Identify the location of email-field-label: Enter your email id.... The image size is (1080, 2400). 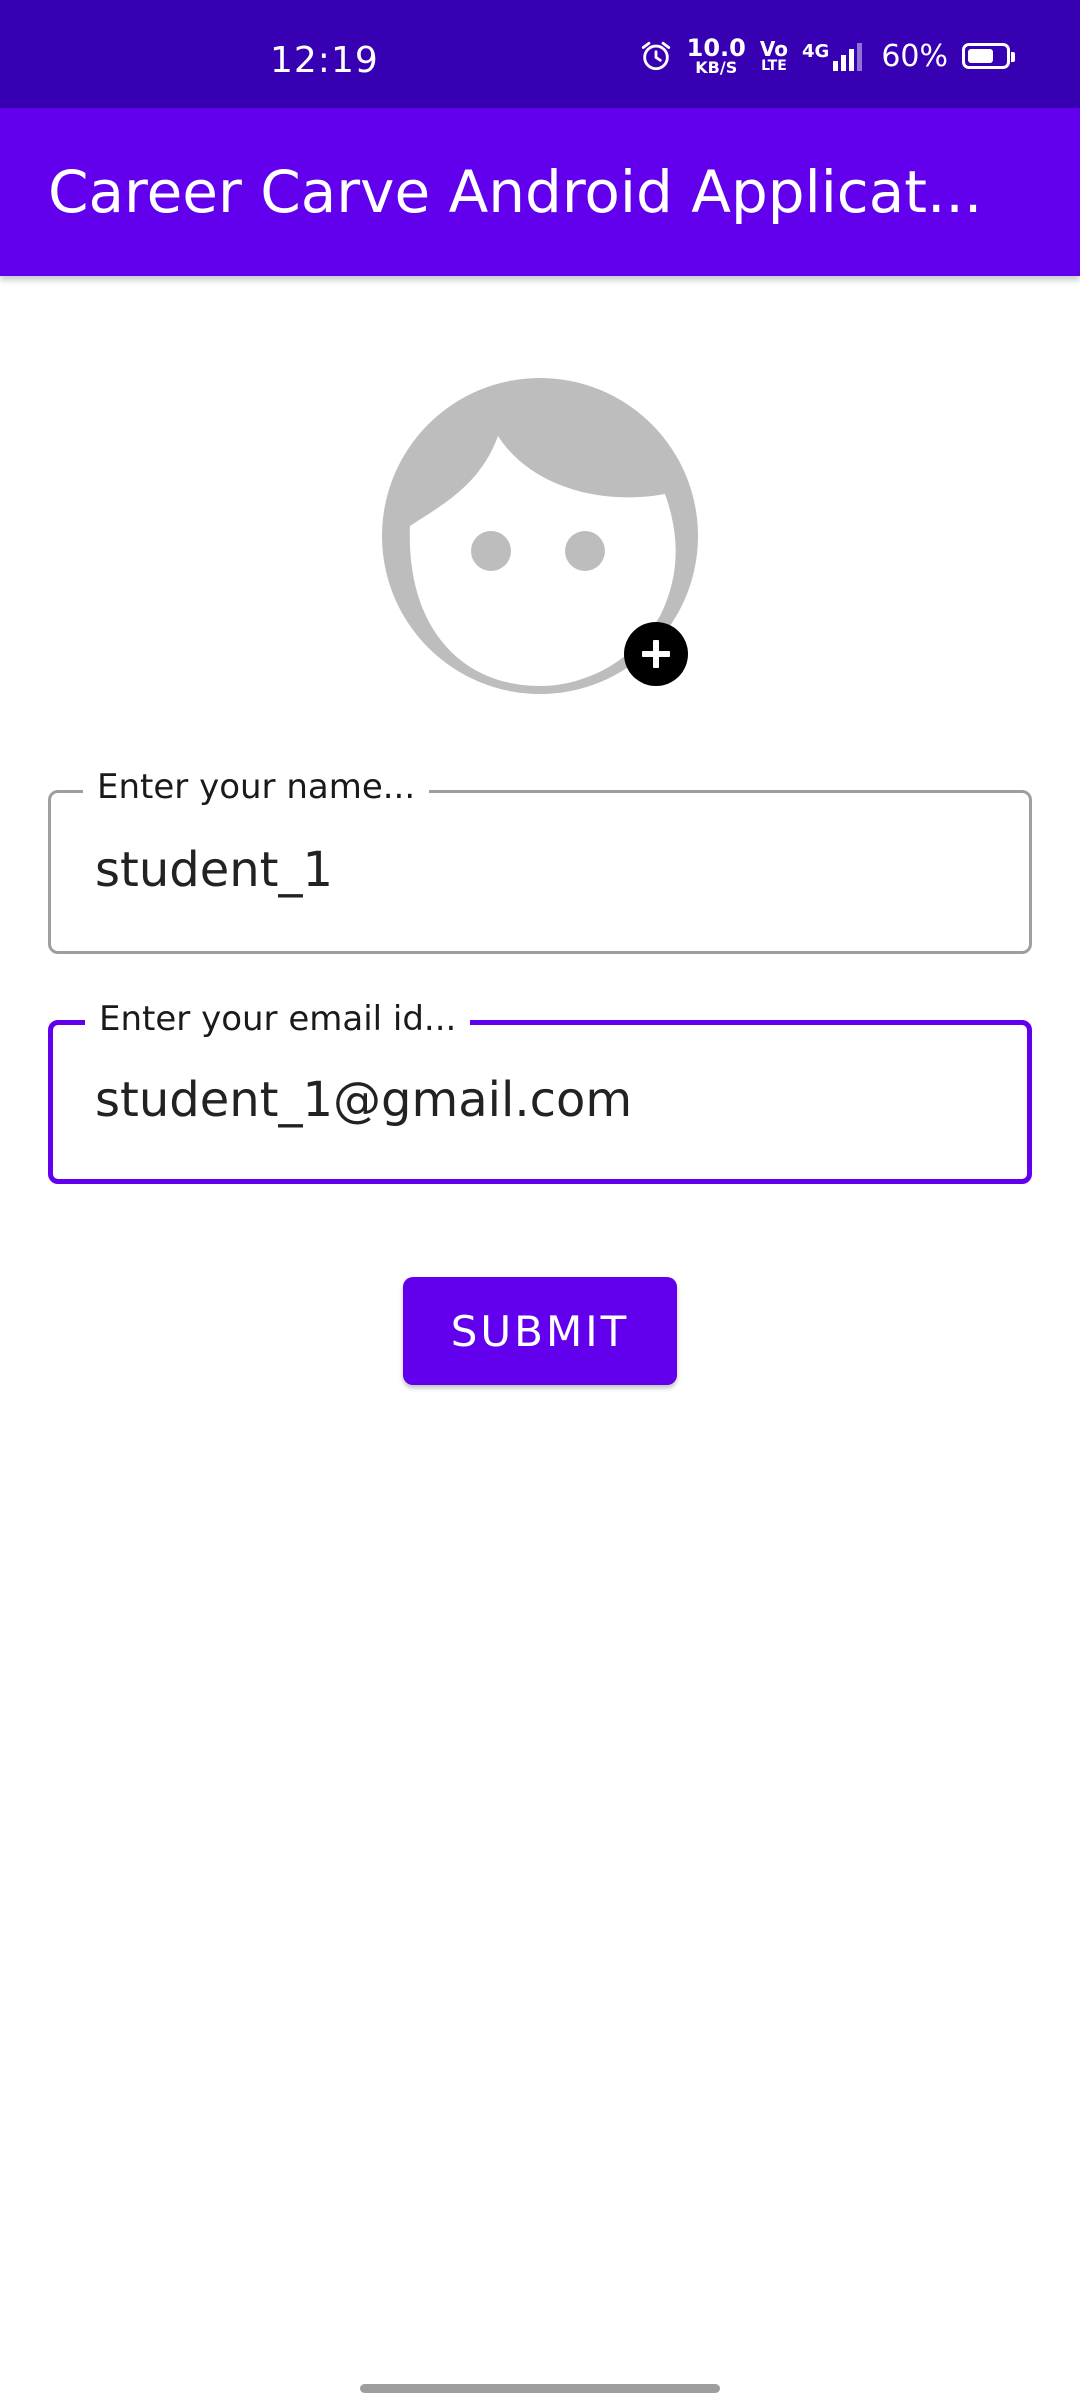
(278, 1019).